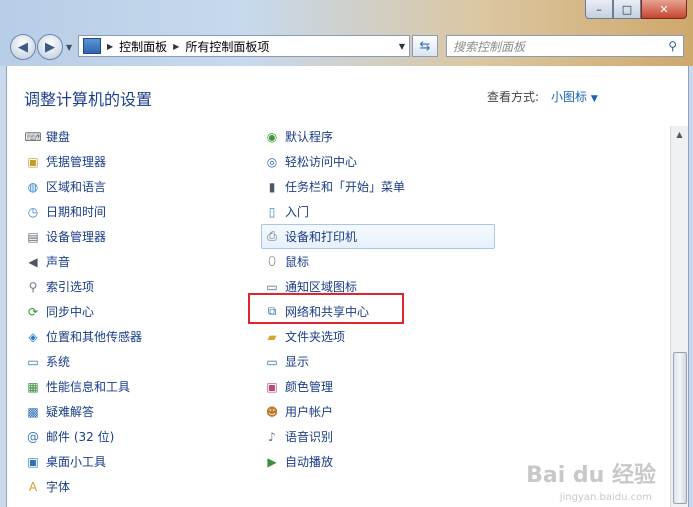 This screenshot has height=507, width=693. I want to click on page-title: 调整计算机的设置, so click(88, 99).